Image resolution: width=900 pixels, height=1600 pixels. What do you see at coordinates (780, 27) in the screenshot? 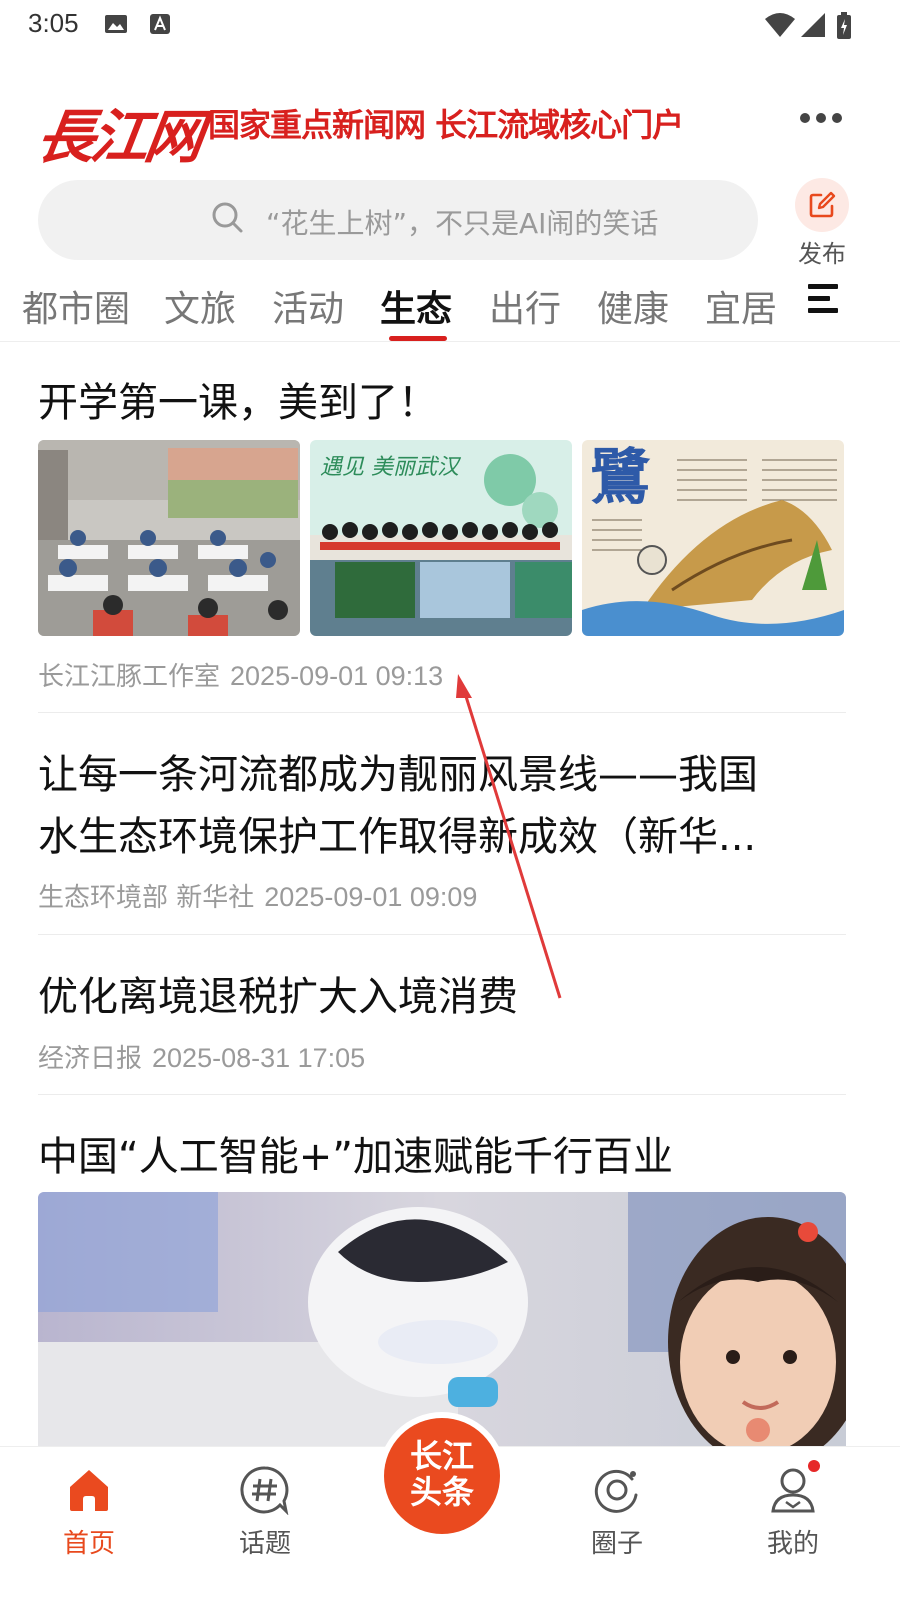
I see `wifi-icon` at bounding box center [780, 27].